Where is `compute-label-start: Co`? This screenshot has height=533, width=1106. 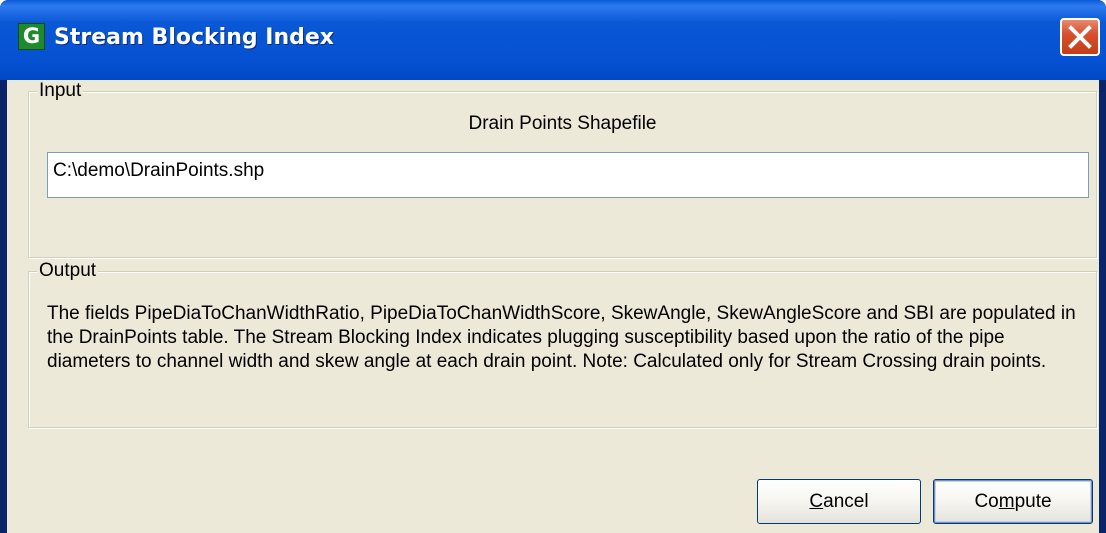 compute-label-start: Co is located at coordinates (986, 501).